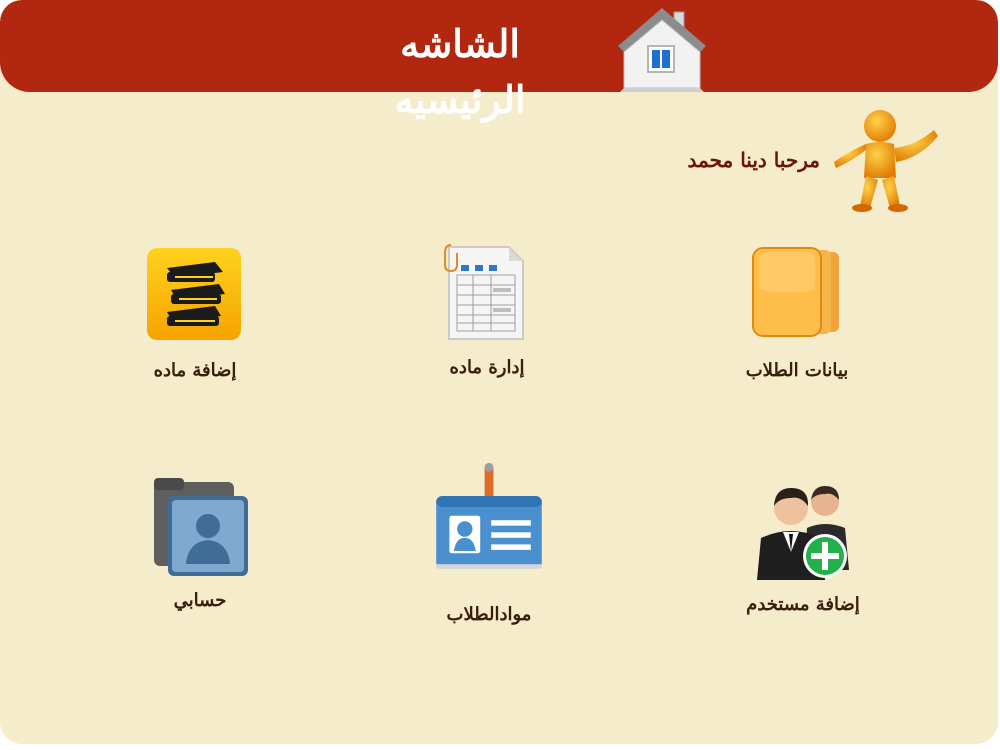  Describe the element at coordinates (200, 600) in the screenshot. I see `tile-label: حسابي` at that location.